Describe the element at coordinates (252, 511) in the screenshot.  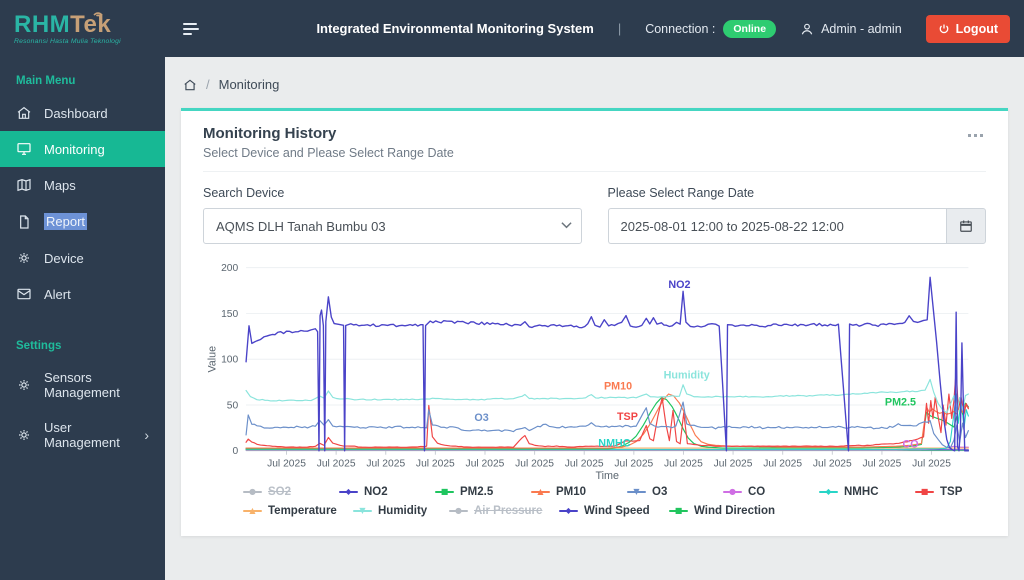
I see `legend-marker-icon: ▲` at that location.